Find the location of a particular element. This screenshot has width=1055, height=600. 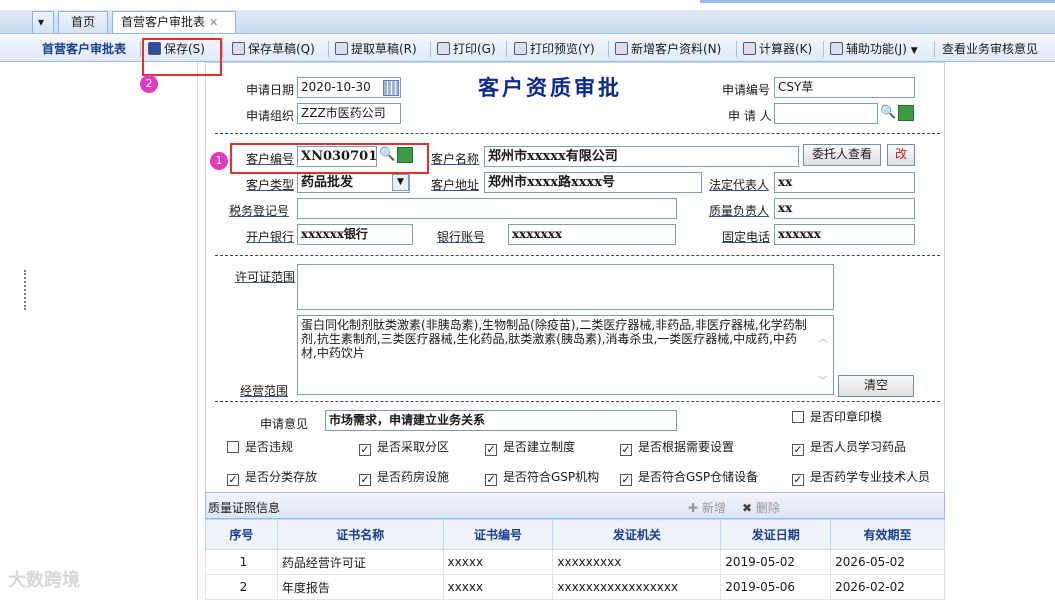

column-header: 序号 is located at coordinates (241, 534).